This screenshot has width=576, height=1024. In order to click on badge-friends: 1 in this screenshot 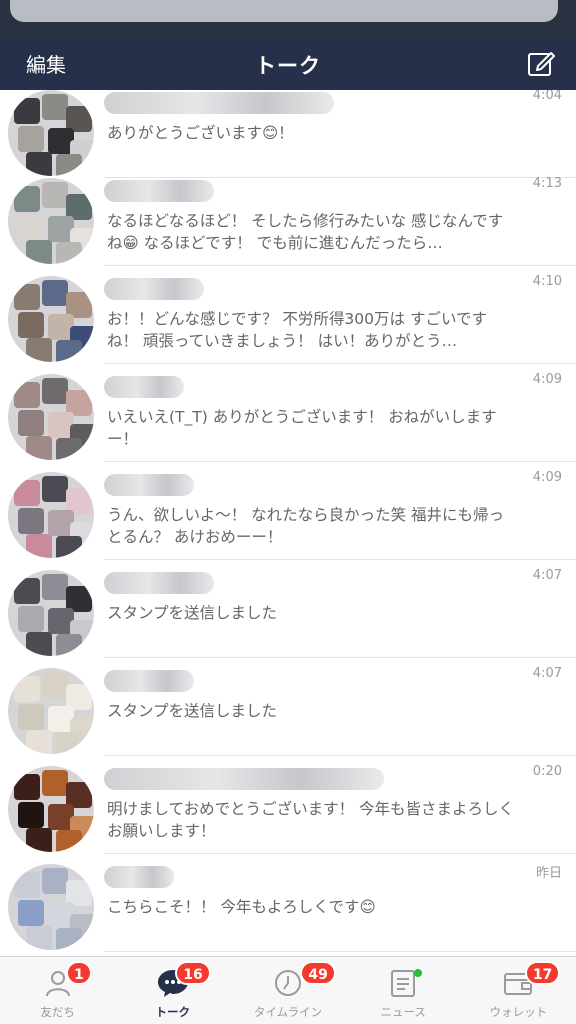, I will do `click(79, 973)`.